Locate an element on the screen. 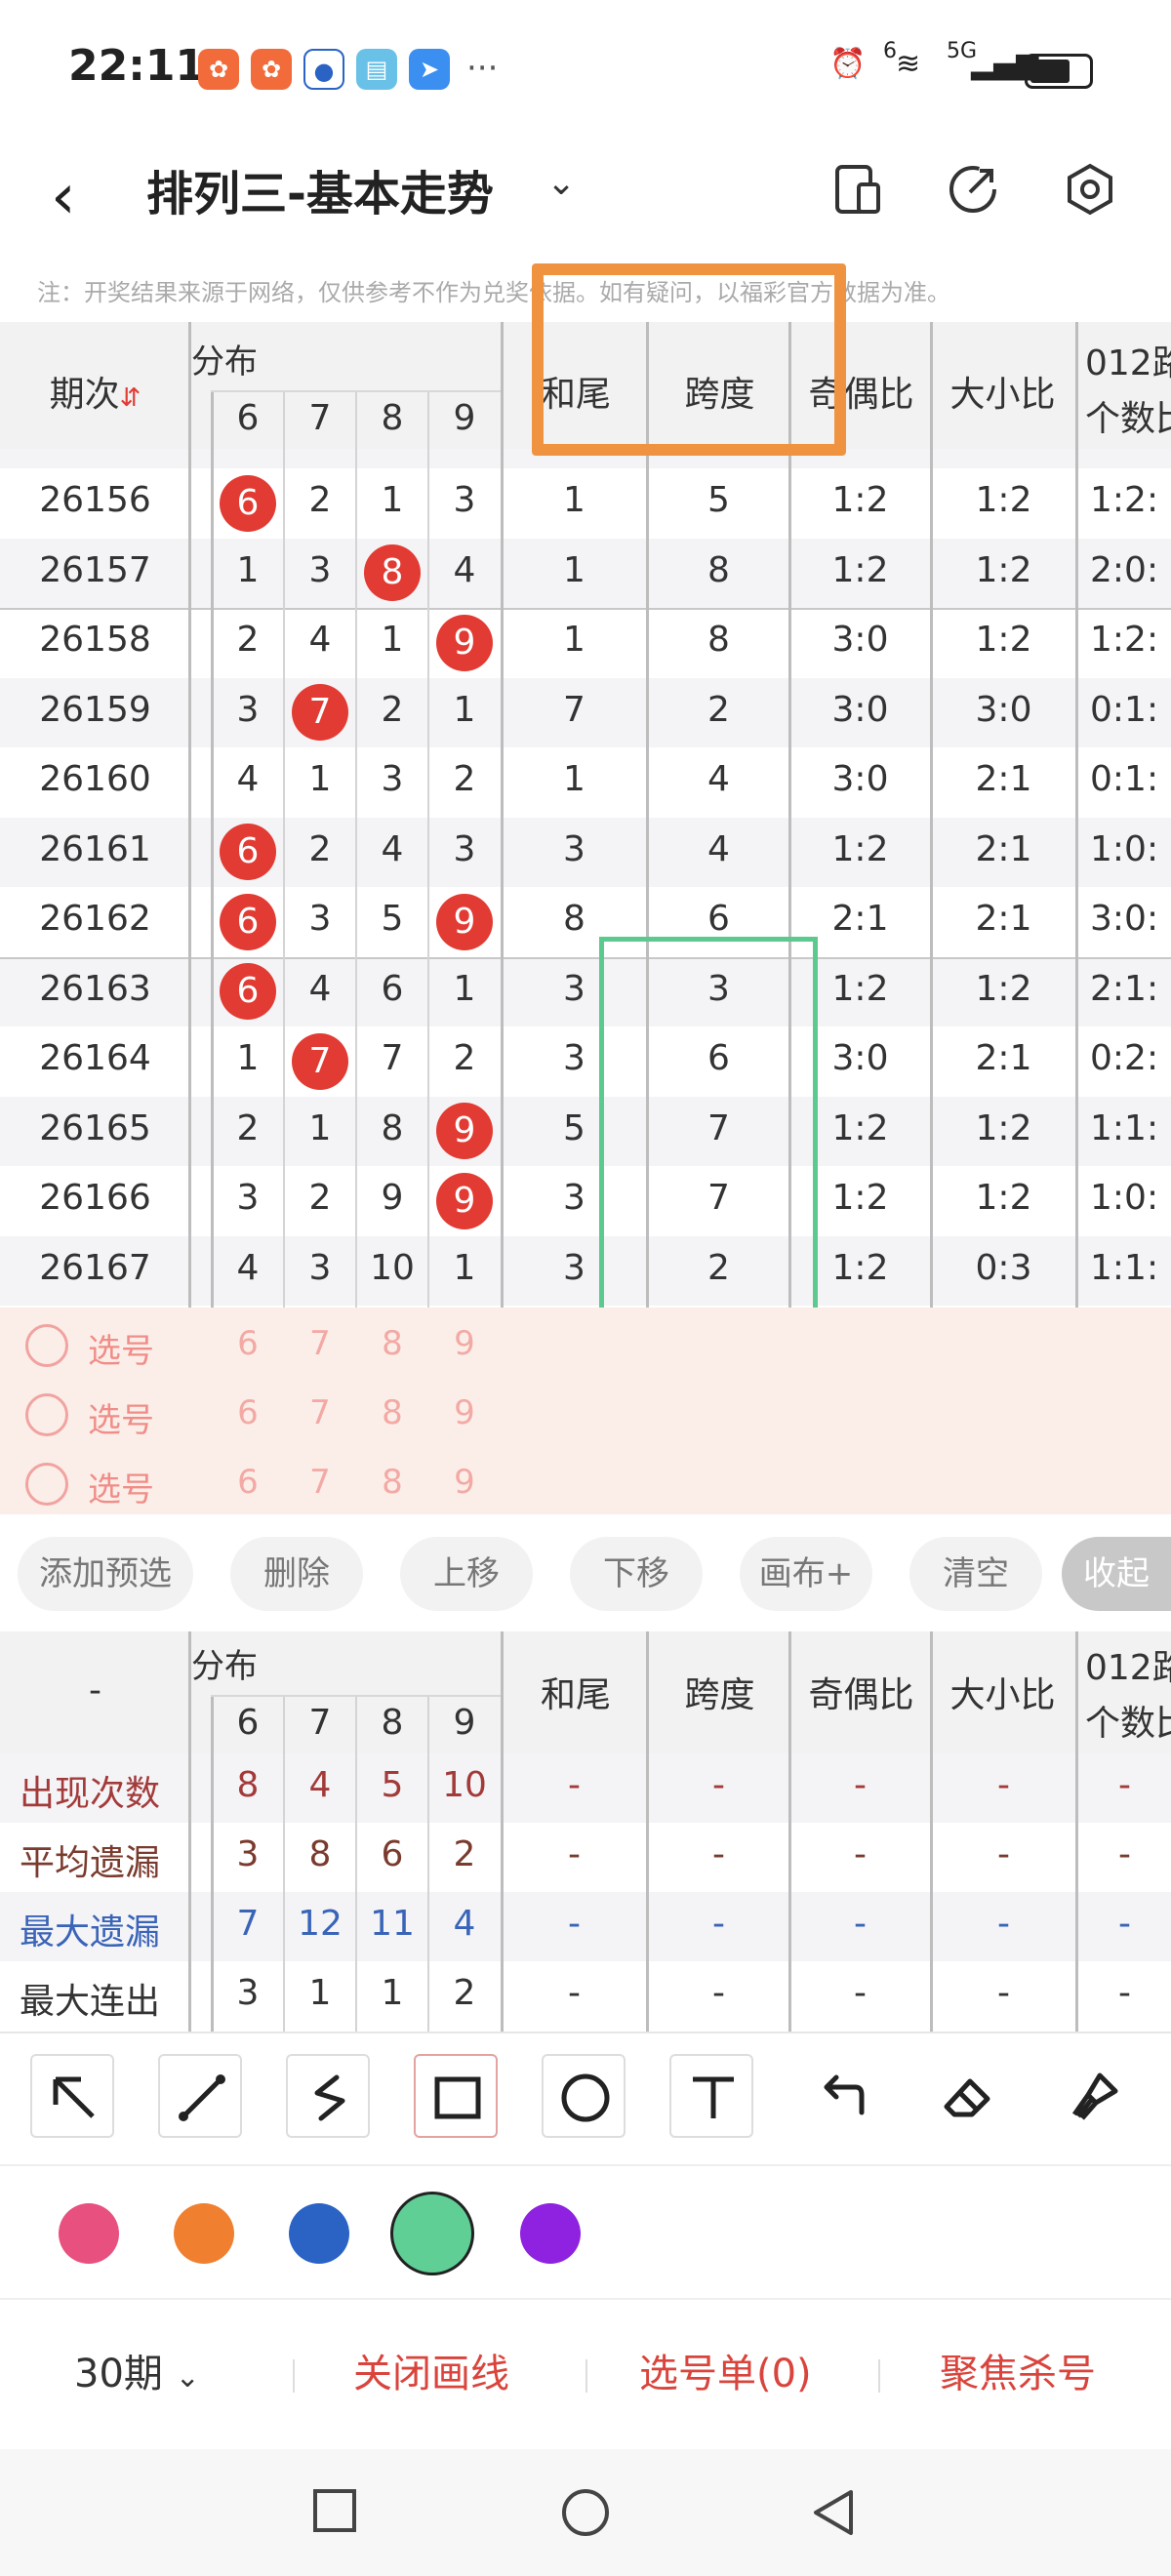 The image size is (1171, 2576). recent-apps-icon is located at coordinates (334, 2510).